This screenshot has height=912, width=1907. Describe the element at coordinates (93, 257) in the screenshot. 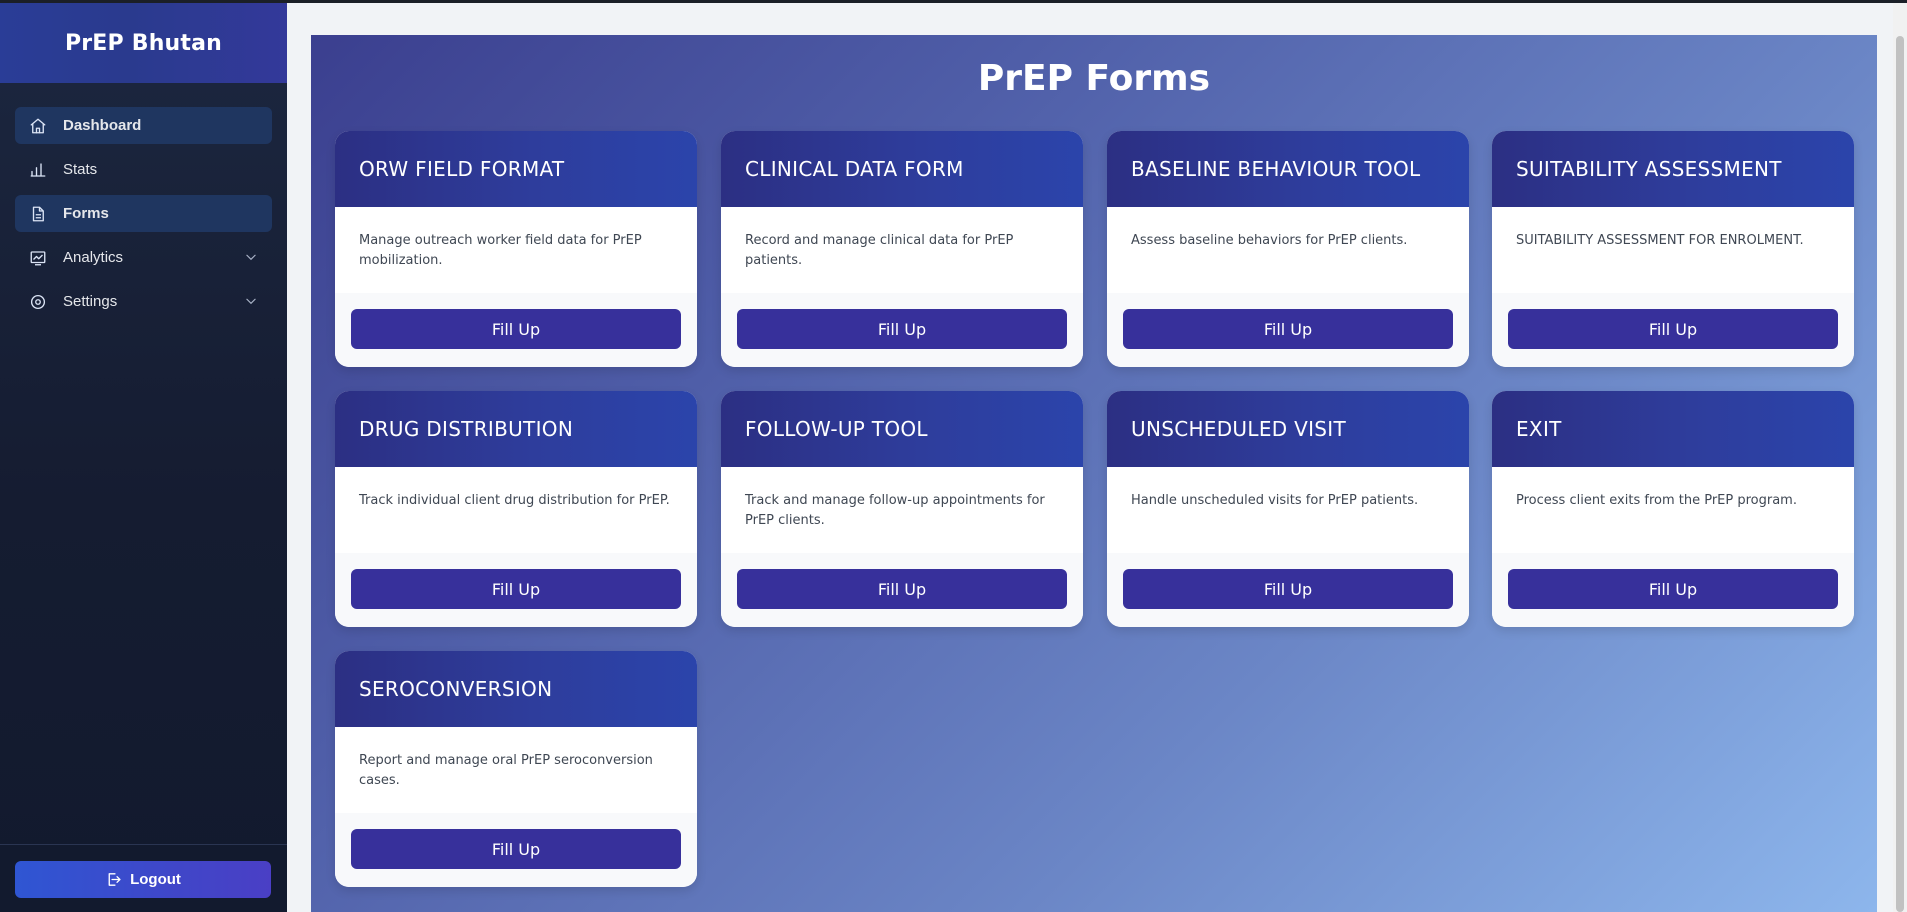

I see `sidebar-item-label: Analytics` at that location.